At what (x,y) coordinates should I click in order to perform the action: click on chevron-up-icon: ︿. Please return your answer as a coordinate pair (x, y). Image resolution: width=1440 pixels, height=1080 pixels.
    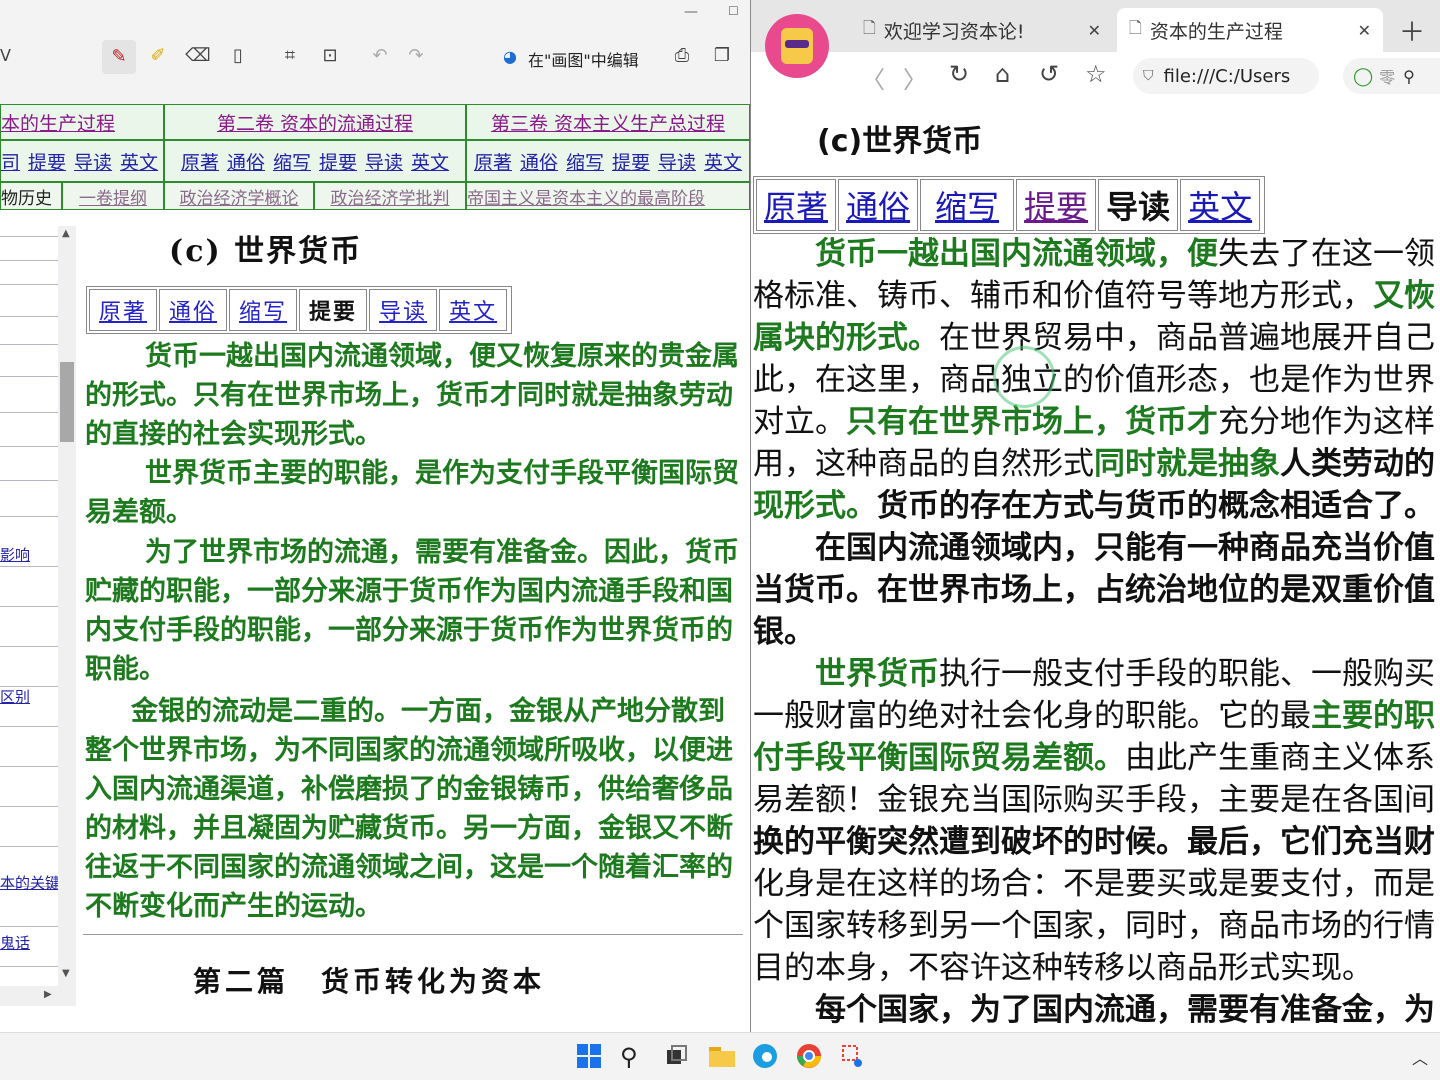
    Looking at the image, I should click on (1420, 1057).